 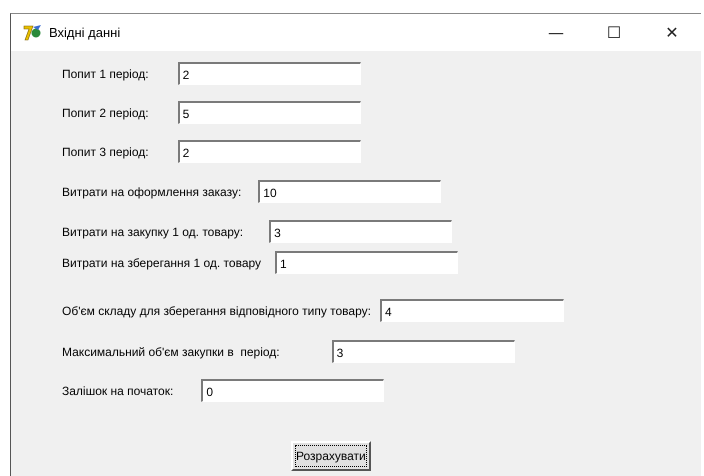 I want to click on input-field: 1, so click(x=366, y=262).